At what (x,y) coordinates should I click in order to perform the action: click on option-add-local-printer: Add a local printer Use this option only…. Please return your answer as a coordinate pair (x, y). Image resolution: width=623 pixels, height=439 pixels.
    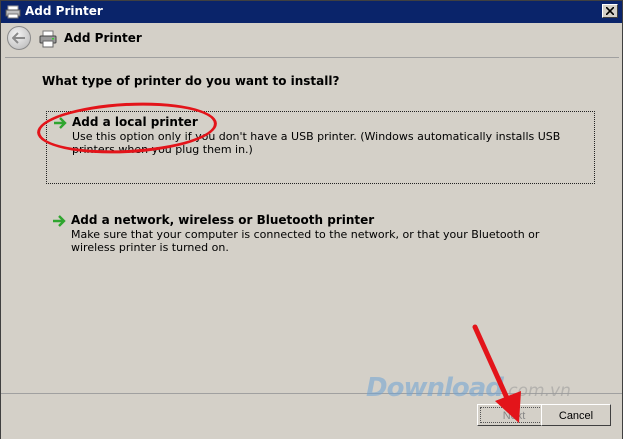
    Looking at the image, I should click on (320, 147).